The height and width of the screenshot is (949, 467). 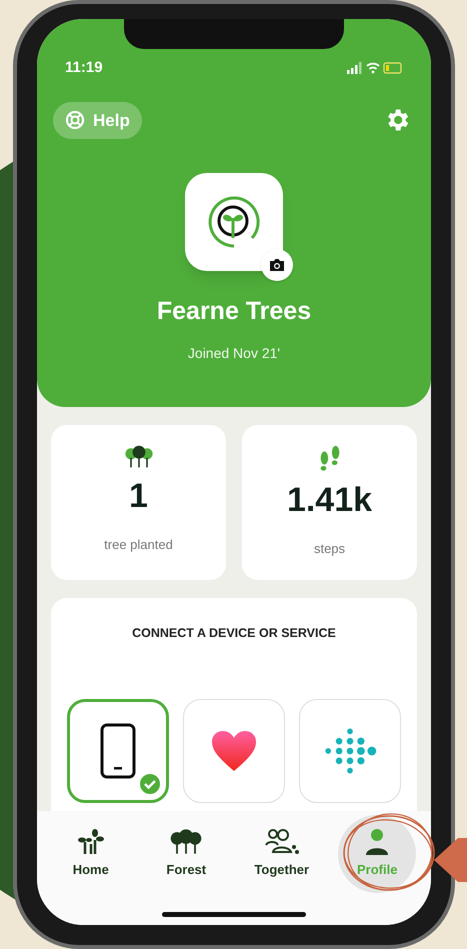 I want to click on tab-item: Home, so click(x=90, y=854).